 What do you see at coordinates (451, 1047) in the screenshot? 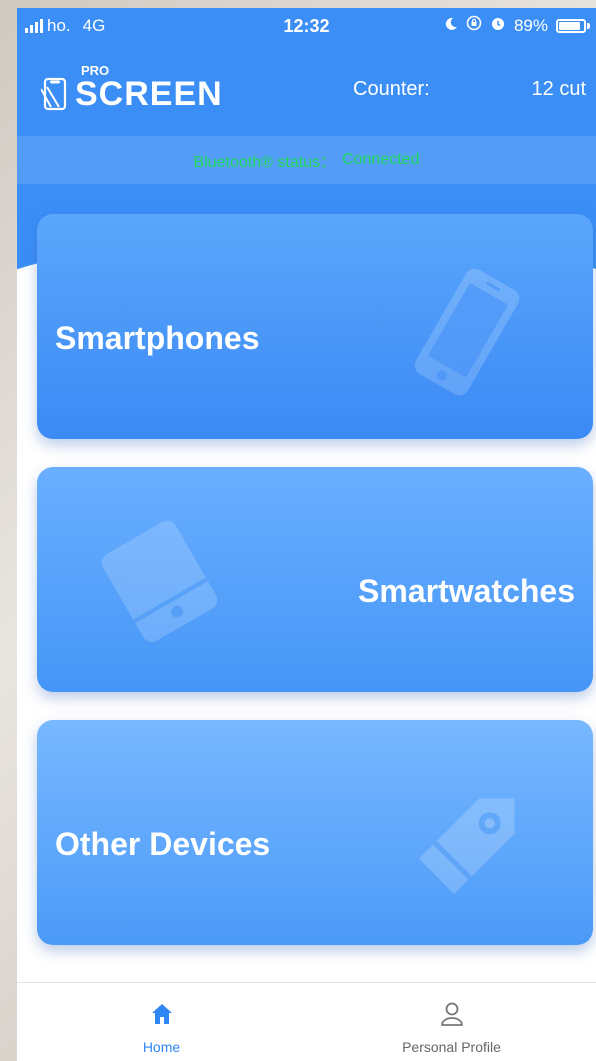
I see `tab-profile-label: Personal Profile` at bounding box center [451, 1047].